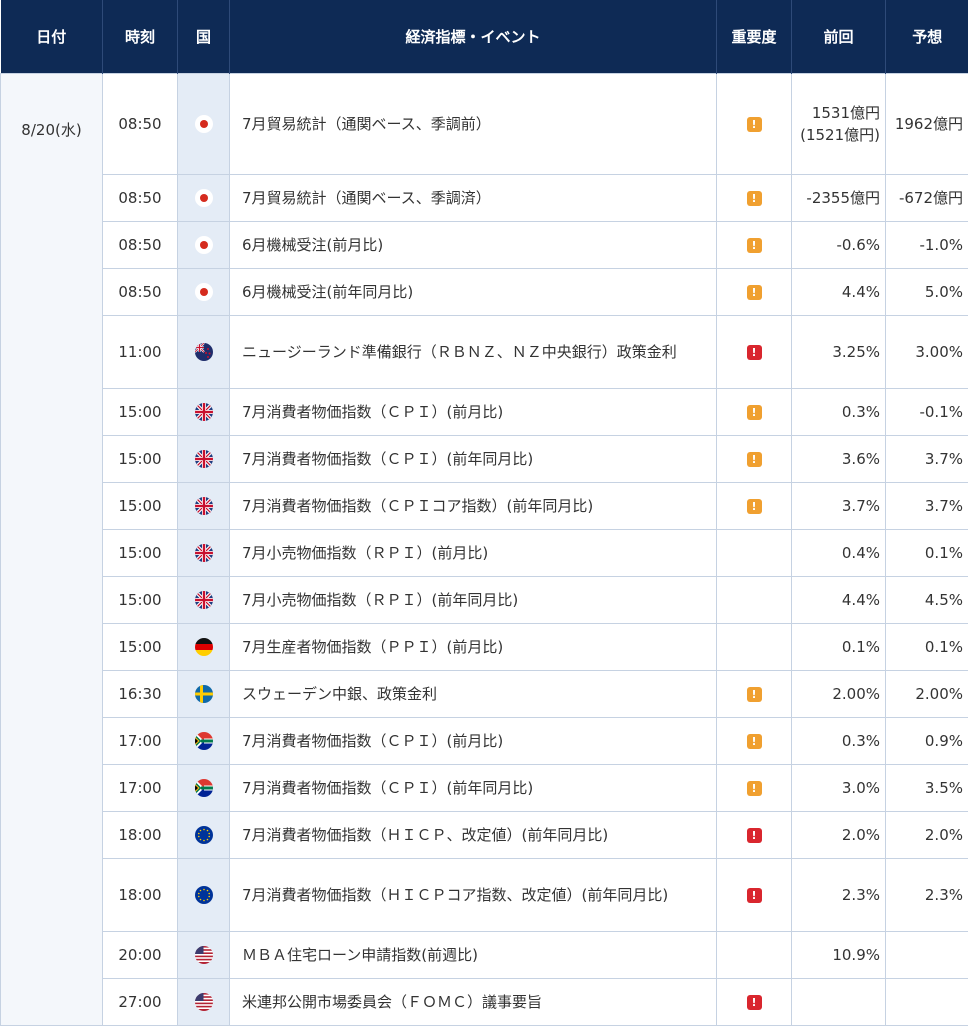  Describe the element at coordinates (473, 647) in the screenshot. I see `event-name: 7月生産者物価指数（ＰＰＩ）(前月比)` at that location.